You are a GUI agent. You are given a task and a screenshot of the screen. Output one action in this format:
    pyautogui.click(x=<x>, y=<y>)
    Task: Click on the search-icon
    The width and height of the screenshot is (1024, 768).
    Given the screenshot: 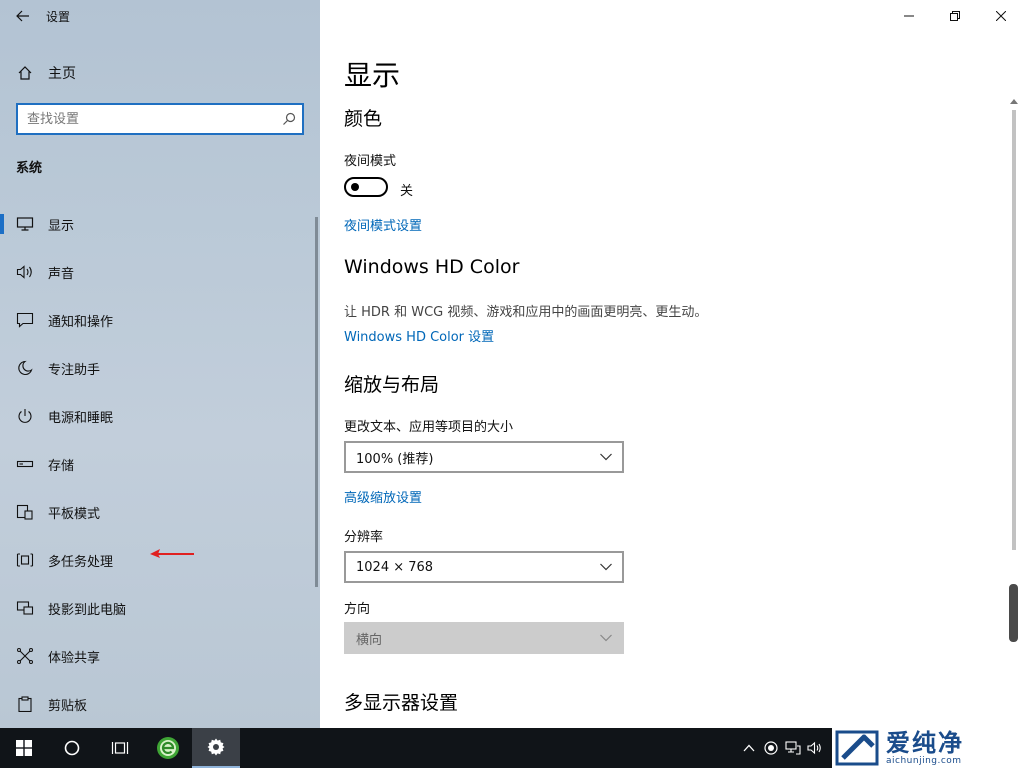 What is the action you would take?
    pyautogui.click(x=289, y=119)
    